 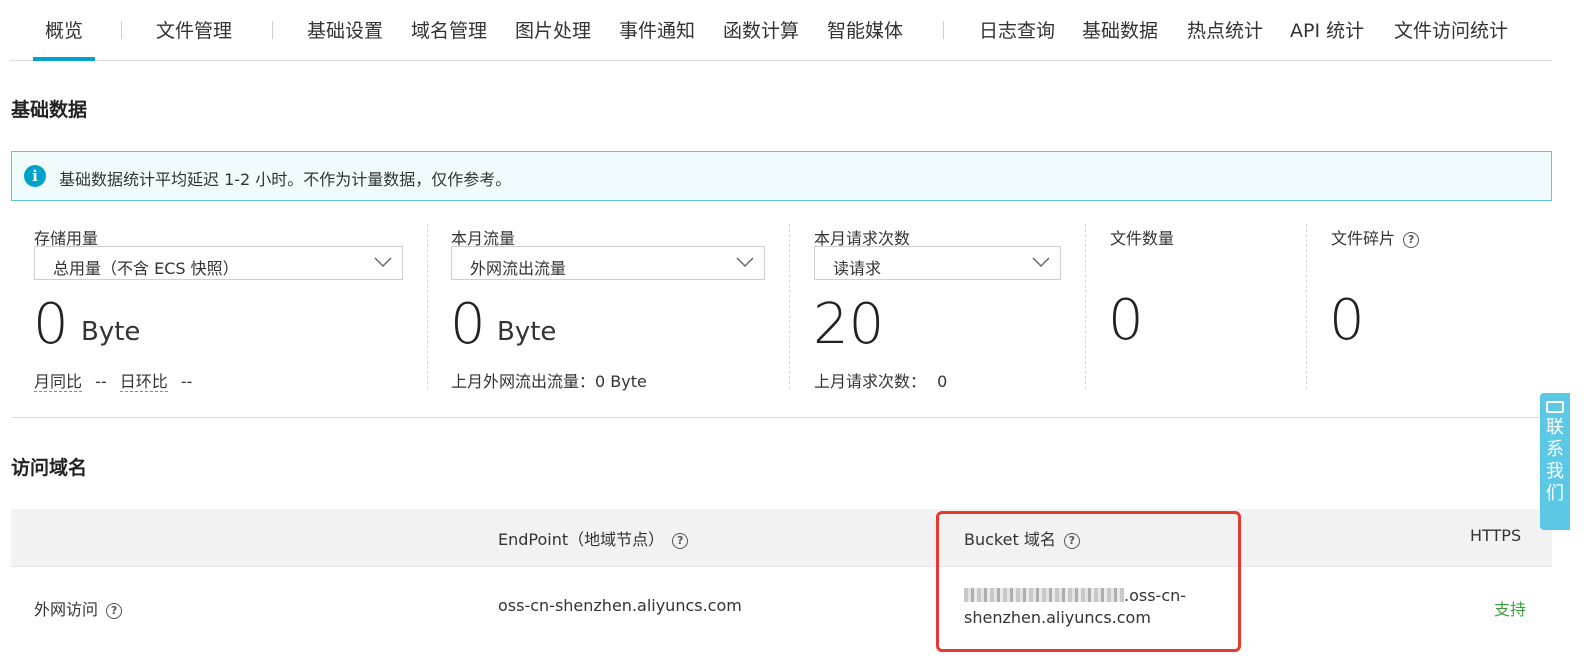 What do you see at coordinates (1363, 238) in the screenshot?
I see `file-fragments-text: 文件碎片` at bounding box center [1363, 238].